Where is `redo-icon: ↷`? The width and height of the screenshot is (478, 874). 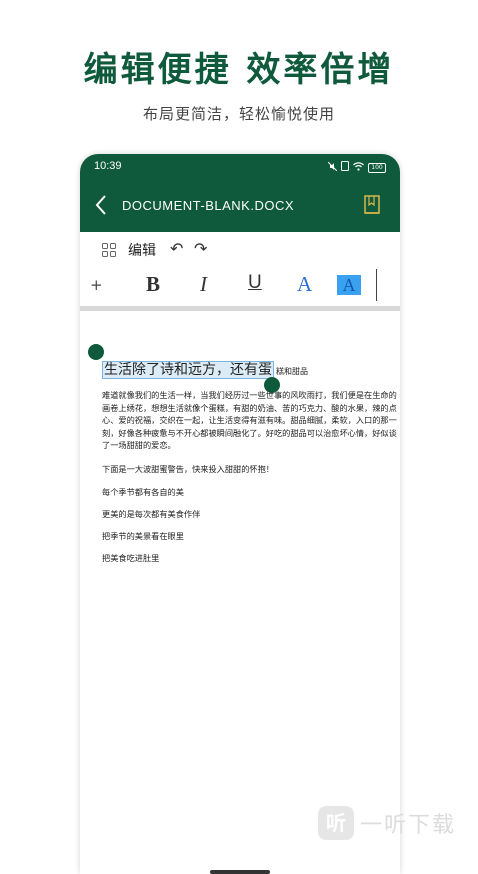 redo-icon: ↷ is located at coordinates (200, 248).